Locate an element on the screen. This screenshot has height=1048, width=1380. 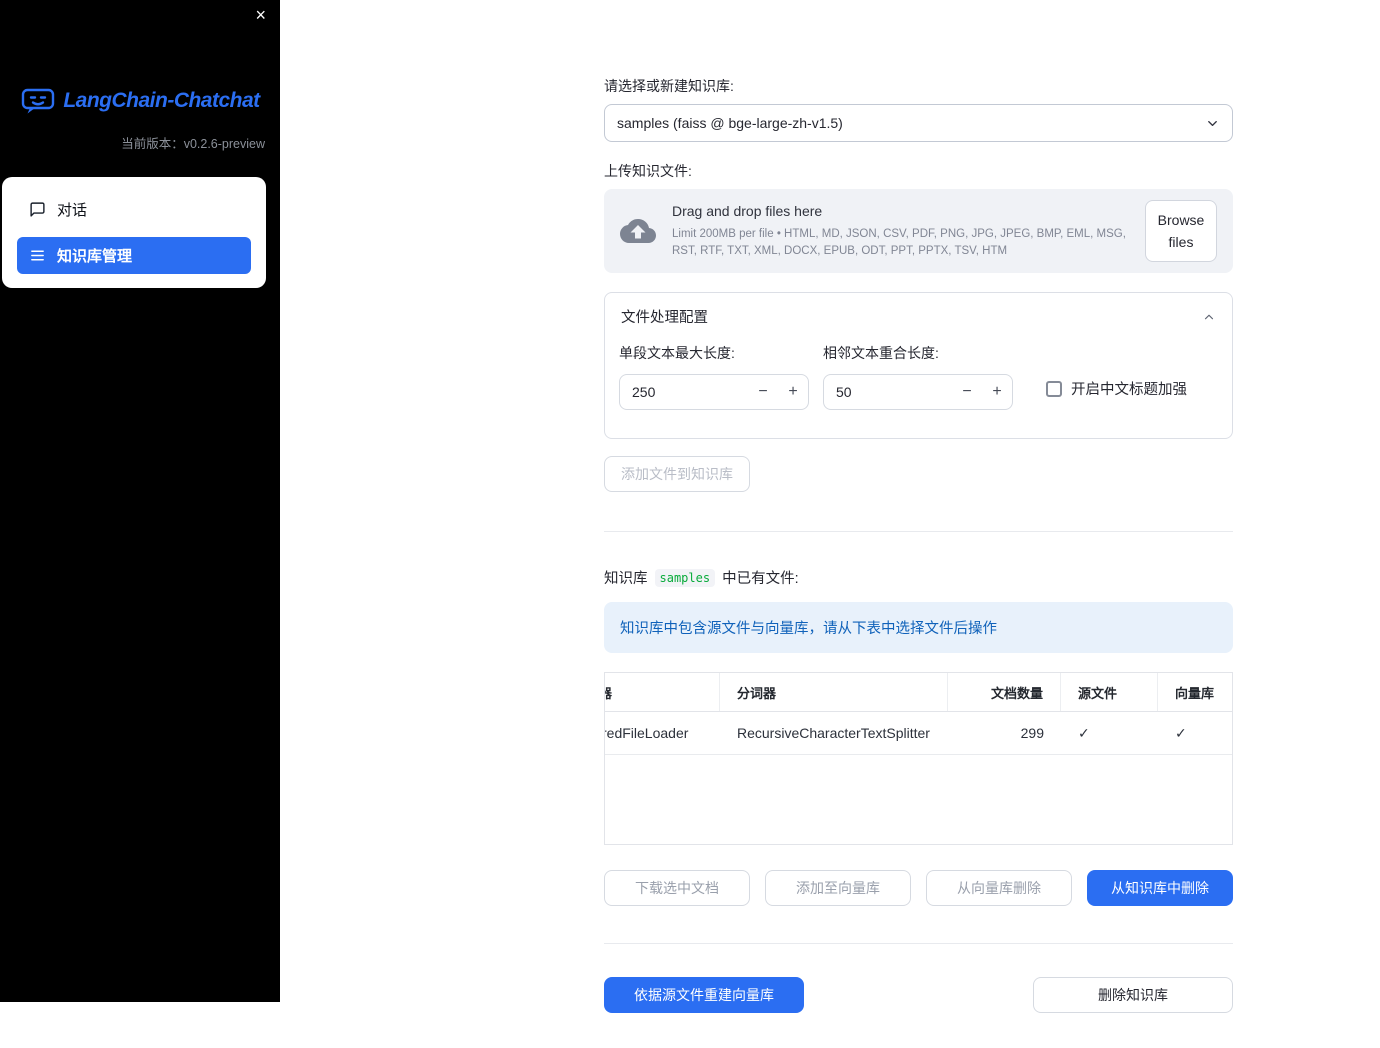
browse-files-button: Browse files is located at coordinates (1181, 231).